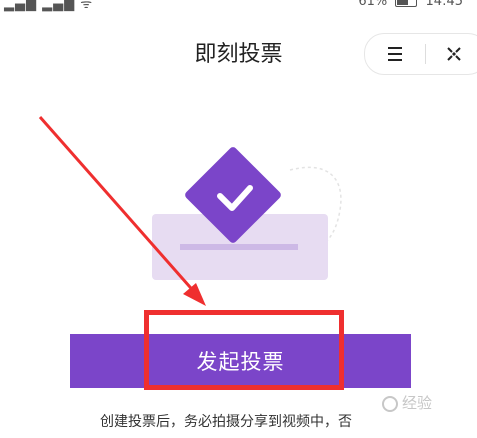  I want to click on status-right: 61% 14:45, so click(410, 4).